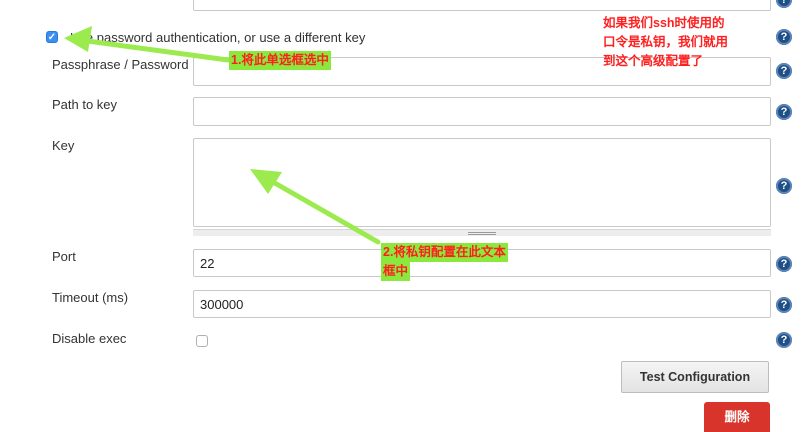  What do you see at coordinates (666, 42) in the screenshot?
I see `annotation-note-top-right: 如果我们ssh时使用的 口令是私钥，我们就用 到这个高级配置了` at bounding box center [666, 42].